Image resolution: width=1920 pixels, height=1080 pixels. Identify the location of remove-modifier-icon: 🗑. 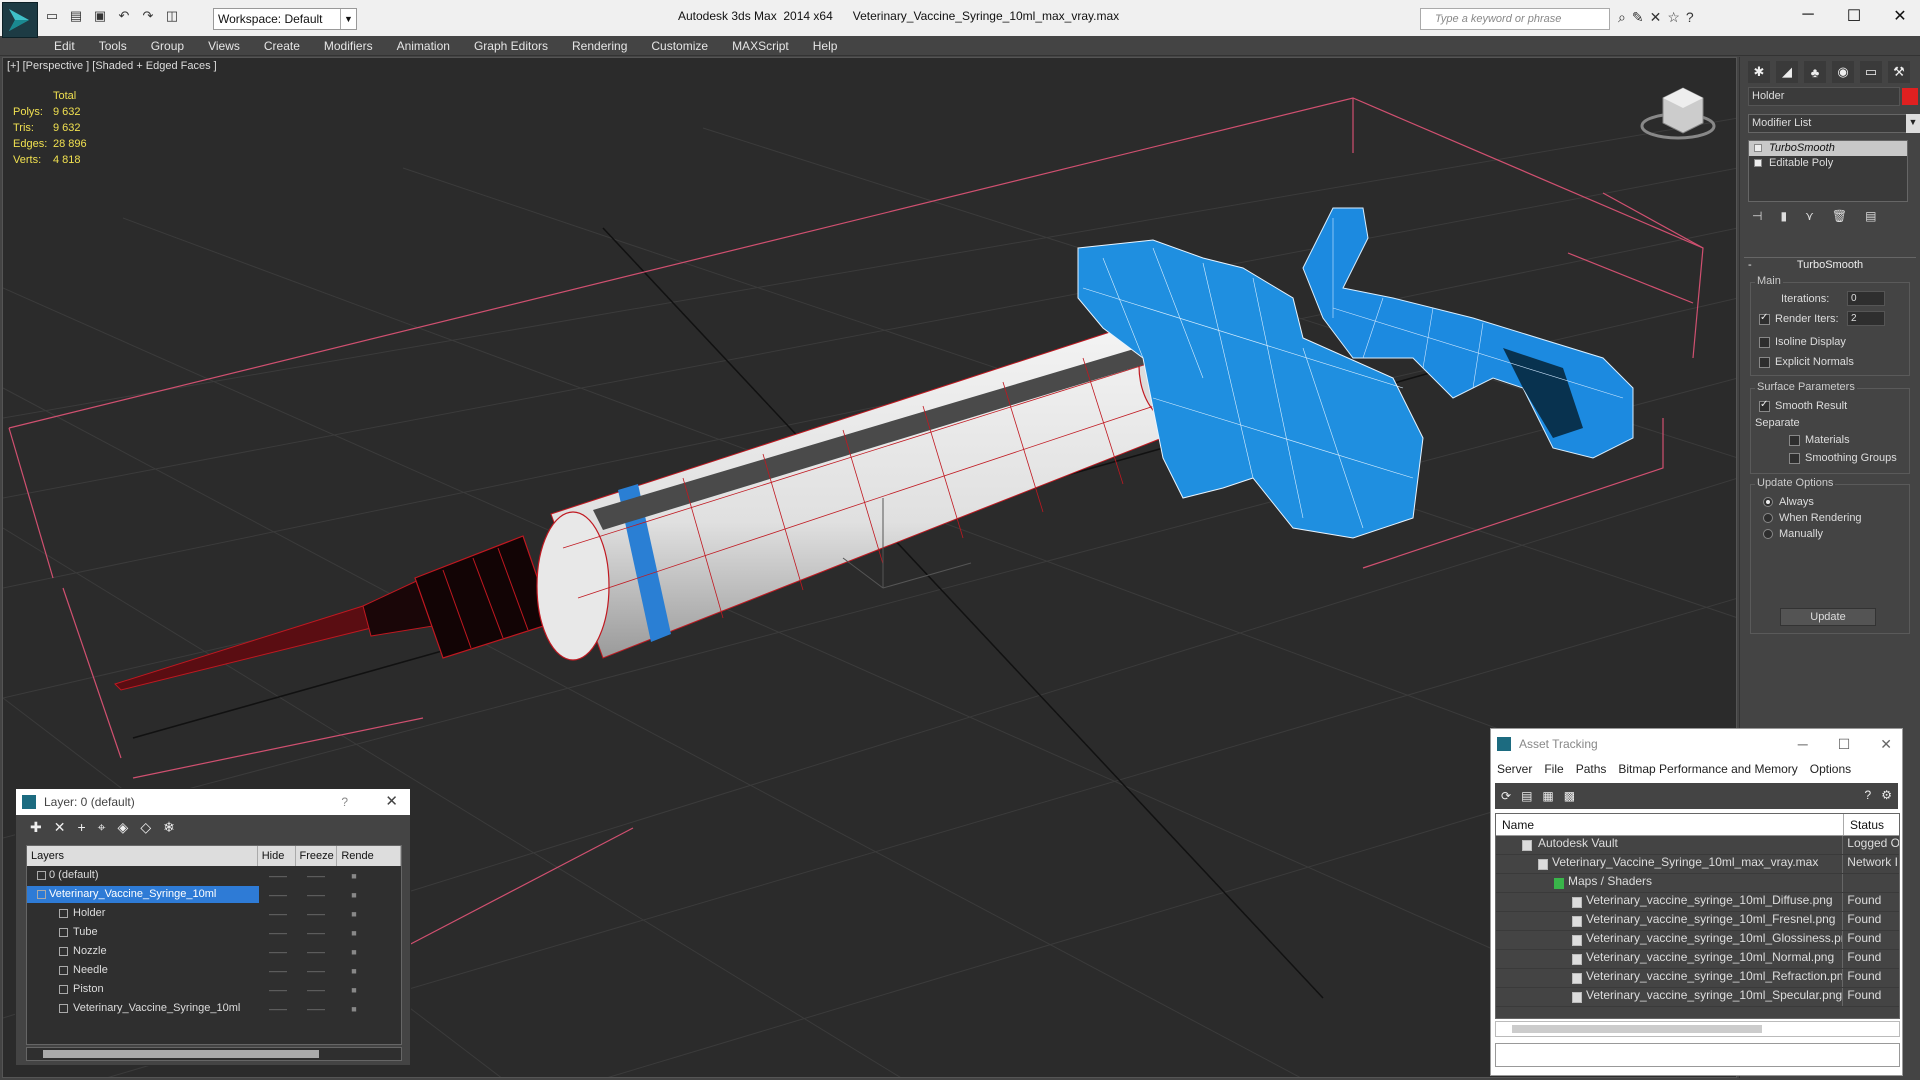
(1839, 216).